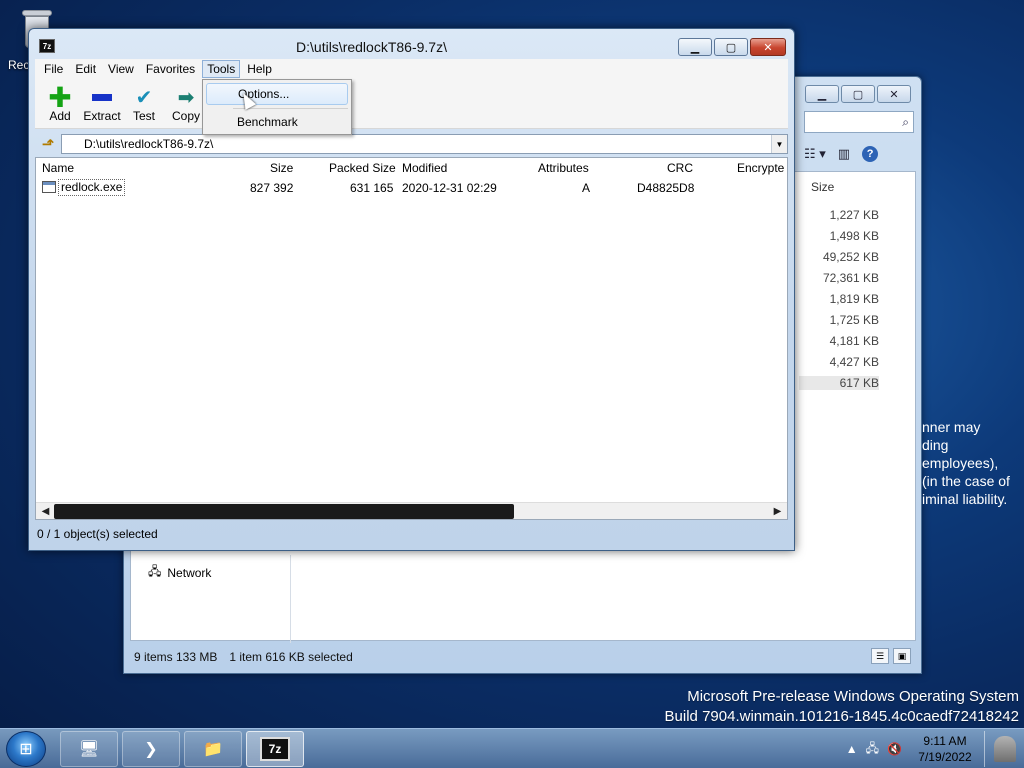 Image resolution: width=1024 pixels, height=768 pixels. Describe the element at coordinates (768, 47) in the screenshot. I see `close-button: ✕` at that location.